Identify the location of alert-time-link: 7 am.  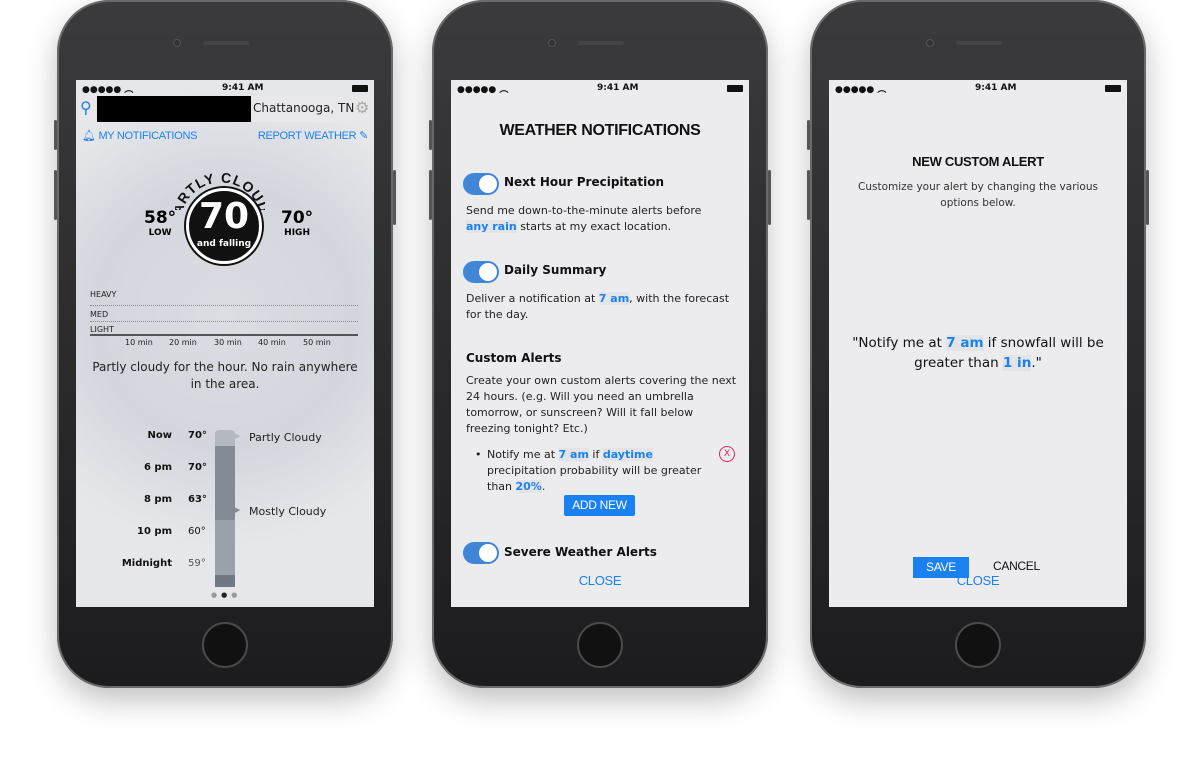
(573, 454).